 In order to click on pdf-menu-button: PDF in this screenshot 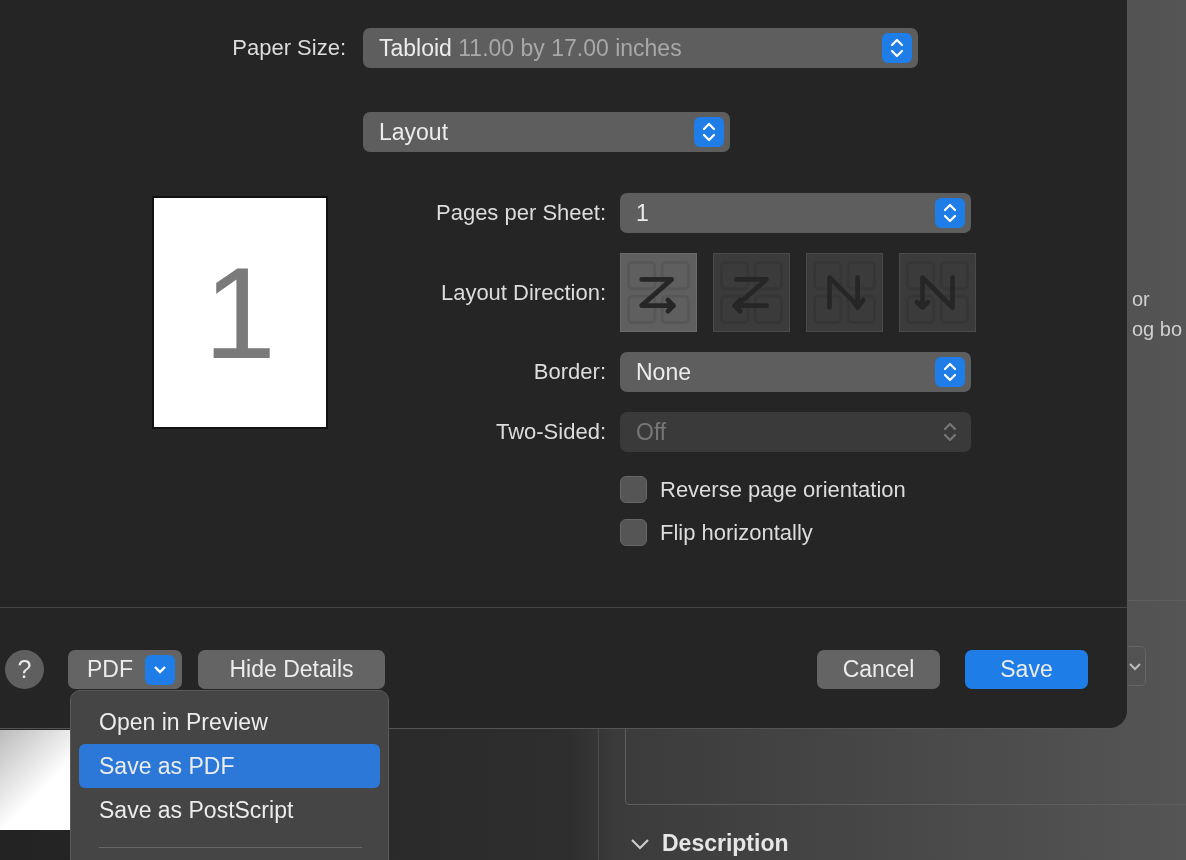, I will do `click(125, 669)`.